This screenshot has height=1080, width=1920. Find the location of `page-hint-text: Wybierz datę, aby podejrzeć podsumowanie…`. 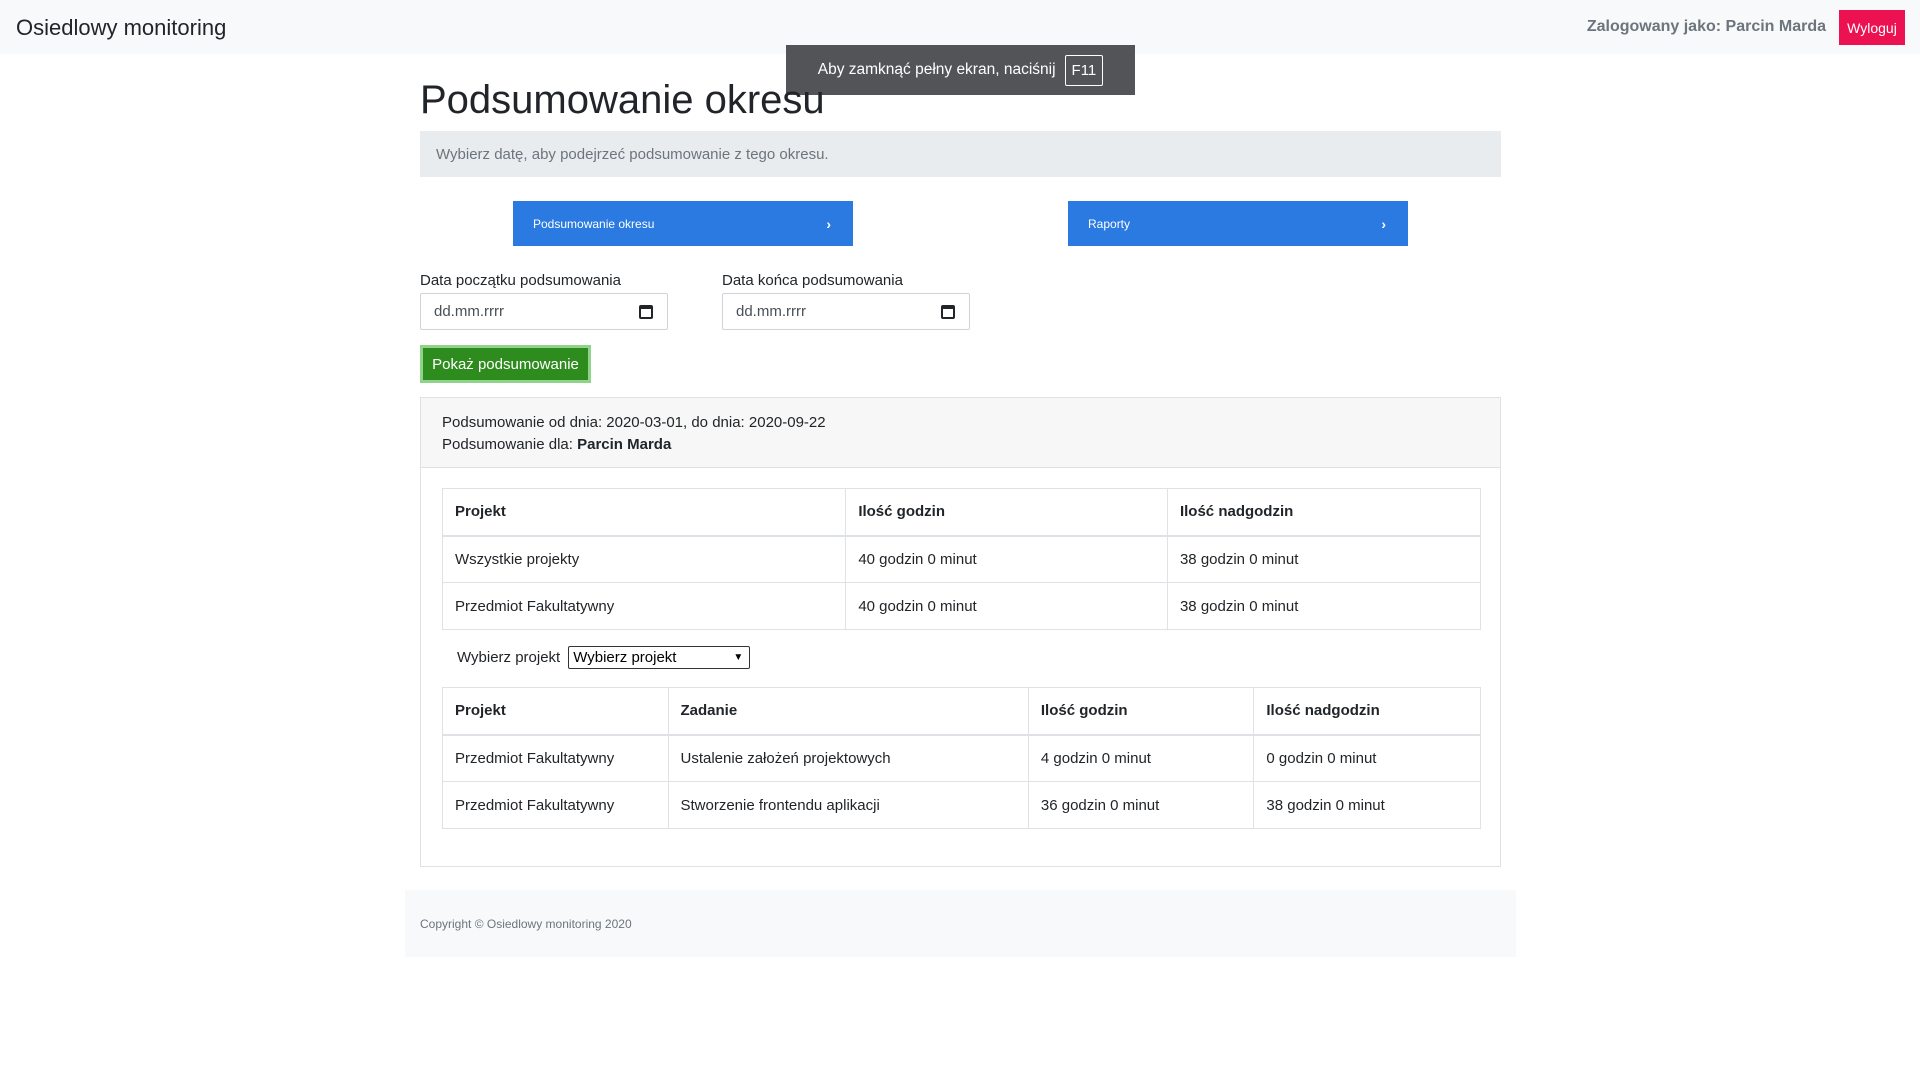

page-hint-text: Wybierz datę, aby podejrzeć podsumowanie… is located at coordinates (632, 154).